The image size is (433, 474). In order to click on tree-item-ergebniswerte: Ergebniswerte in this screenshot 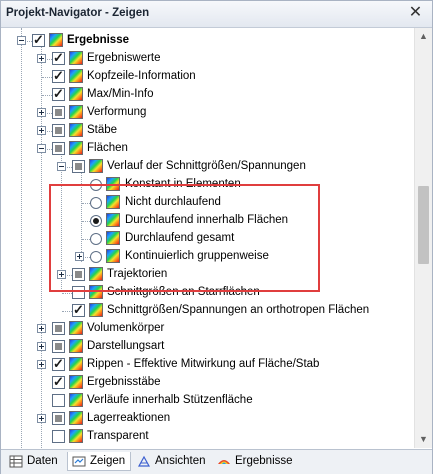, I will do `click(201, 59)`.